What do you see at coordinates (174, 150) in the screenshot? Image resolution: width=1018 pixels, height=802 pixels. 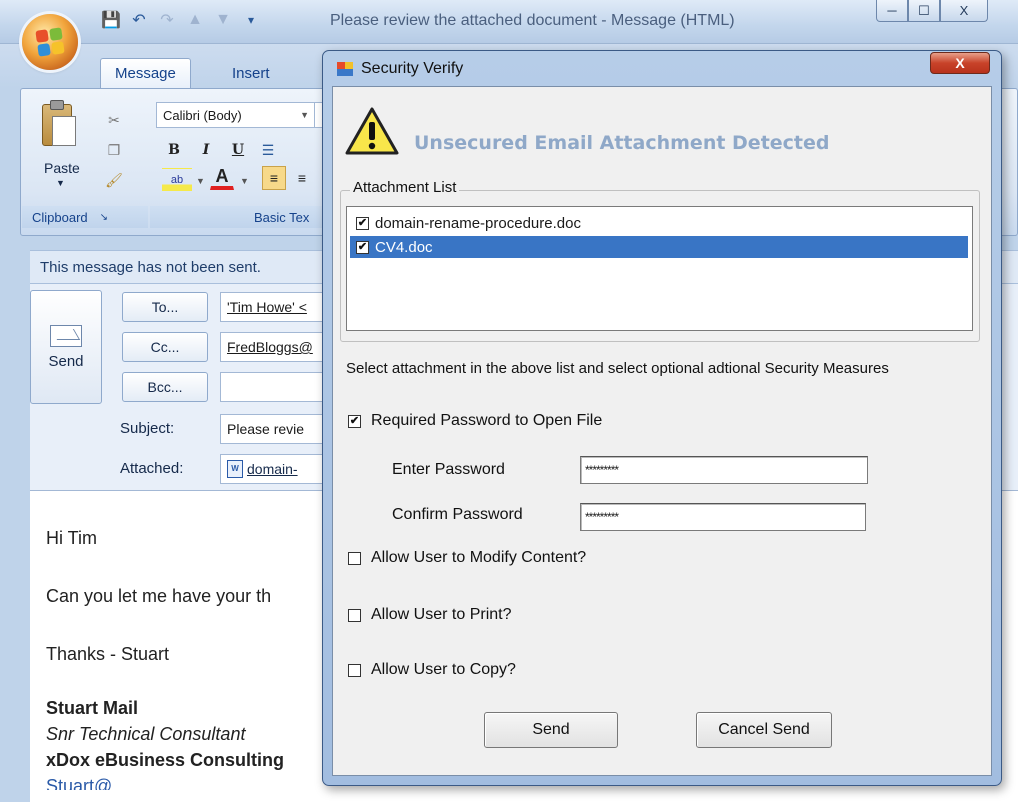 I see `bold-button: B` at bounding box center [174, 150].